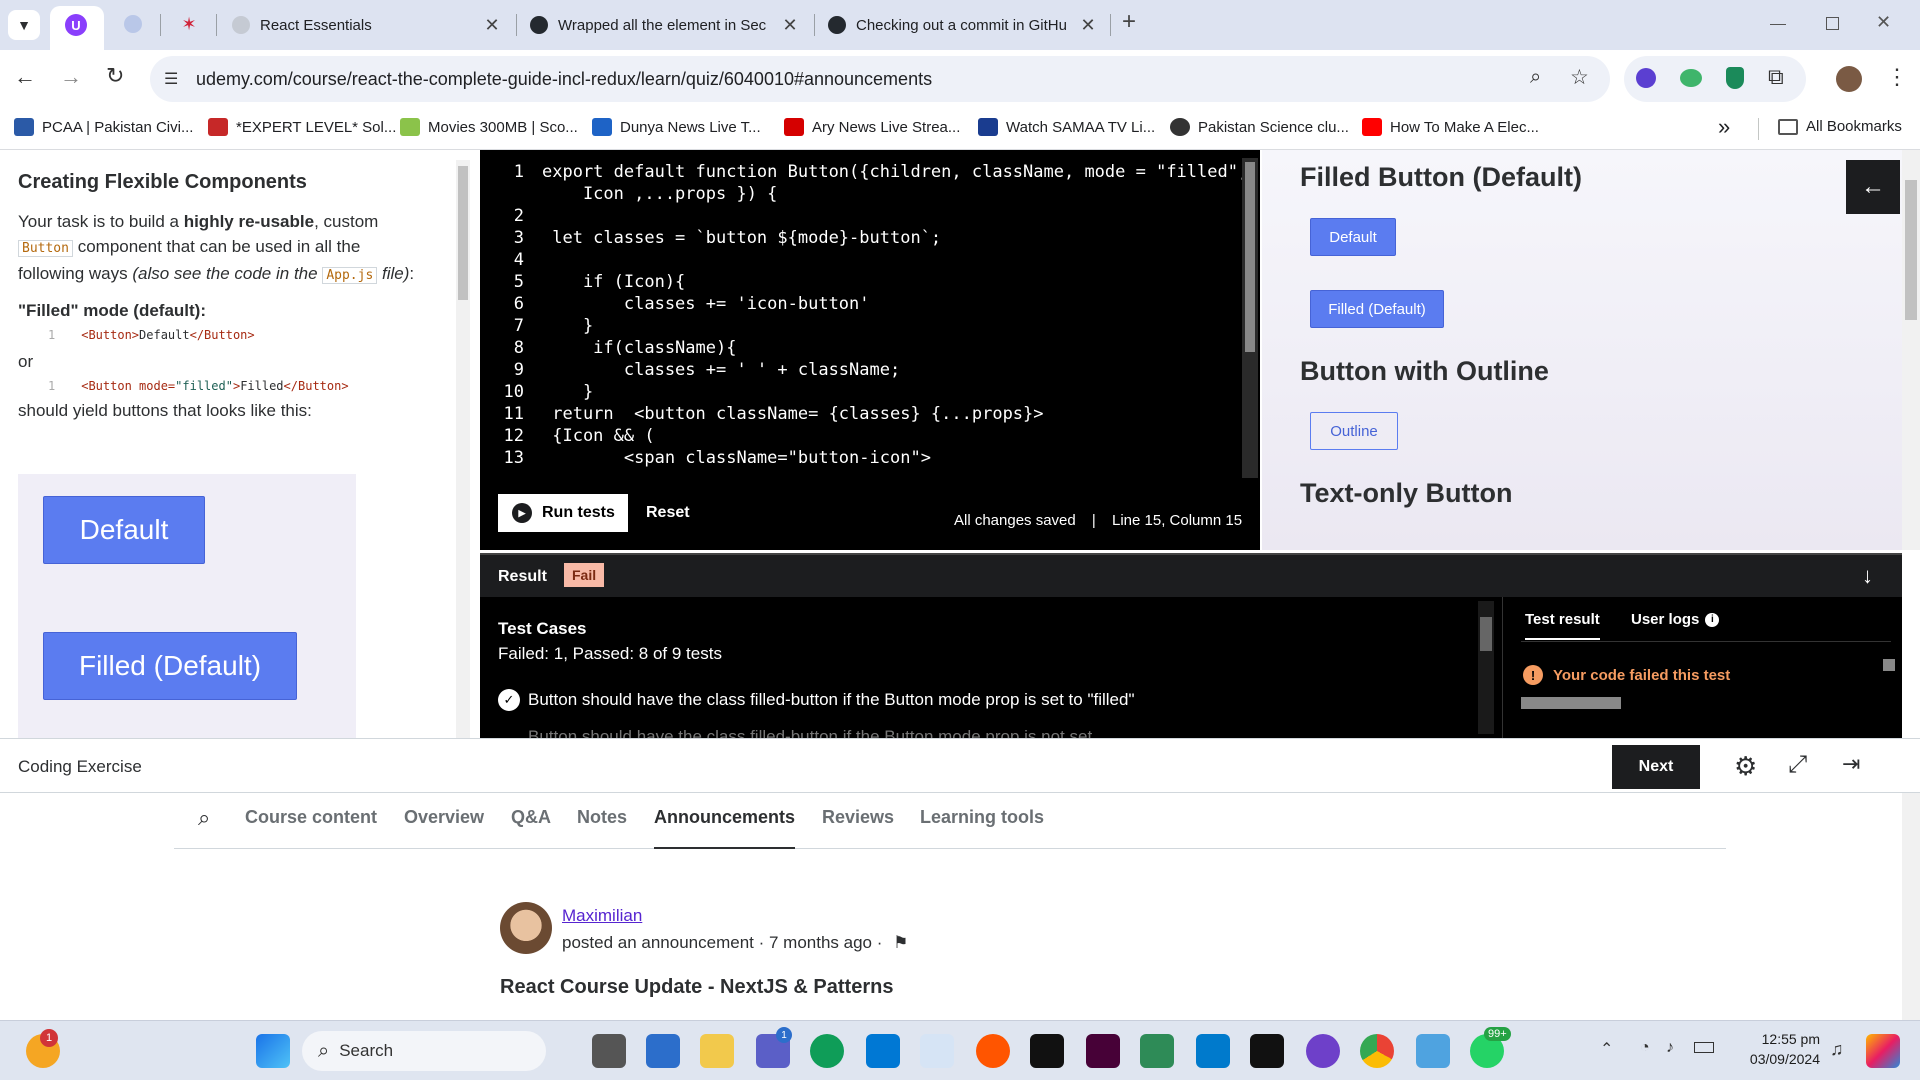  What do you see at coordinates (1911, 350) in the screenshot?
I see `preview-scrollbar` at bounding box center [1911, 350].